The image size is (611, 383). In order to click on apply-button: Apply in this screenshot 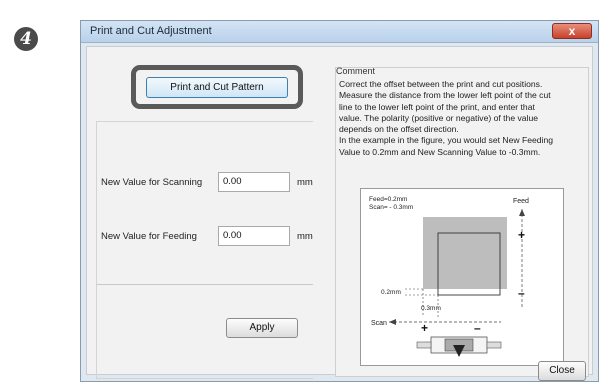, I will do `click(262, 328)`.